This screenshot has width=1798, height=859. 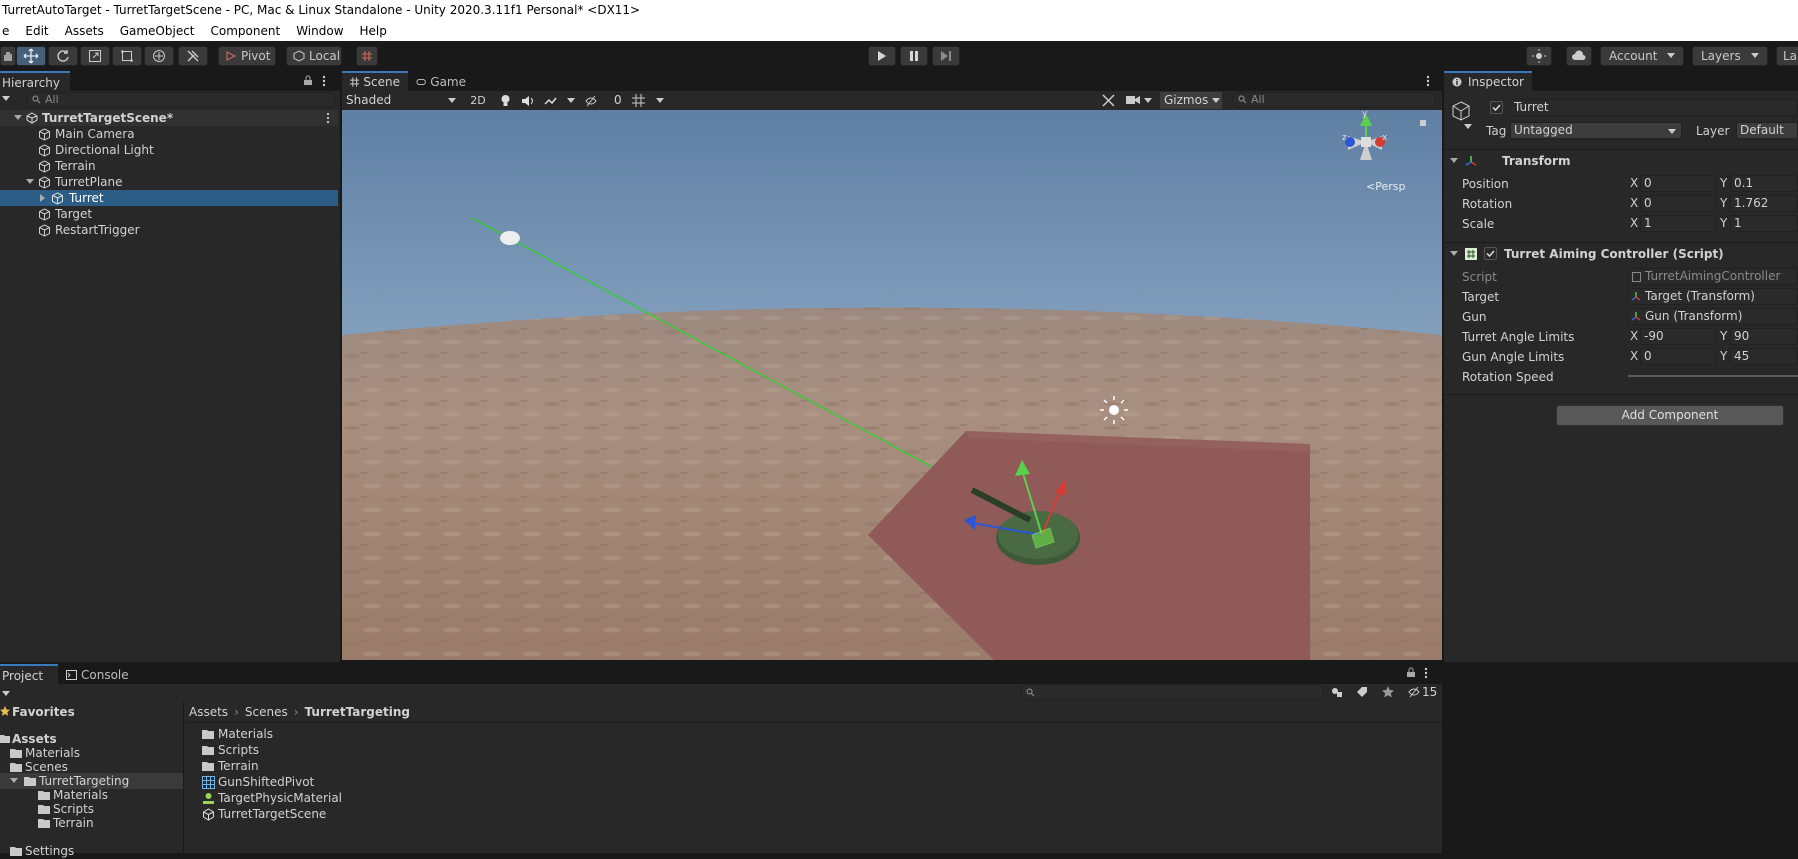 What do you see at coordinates (1336, 692) in the screenshot?
I see `filter-by-type-icon` at bounding box center [1336, 692].